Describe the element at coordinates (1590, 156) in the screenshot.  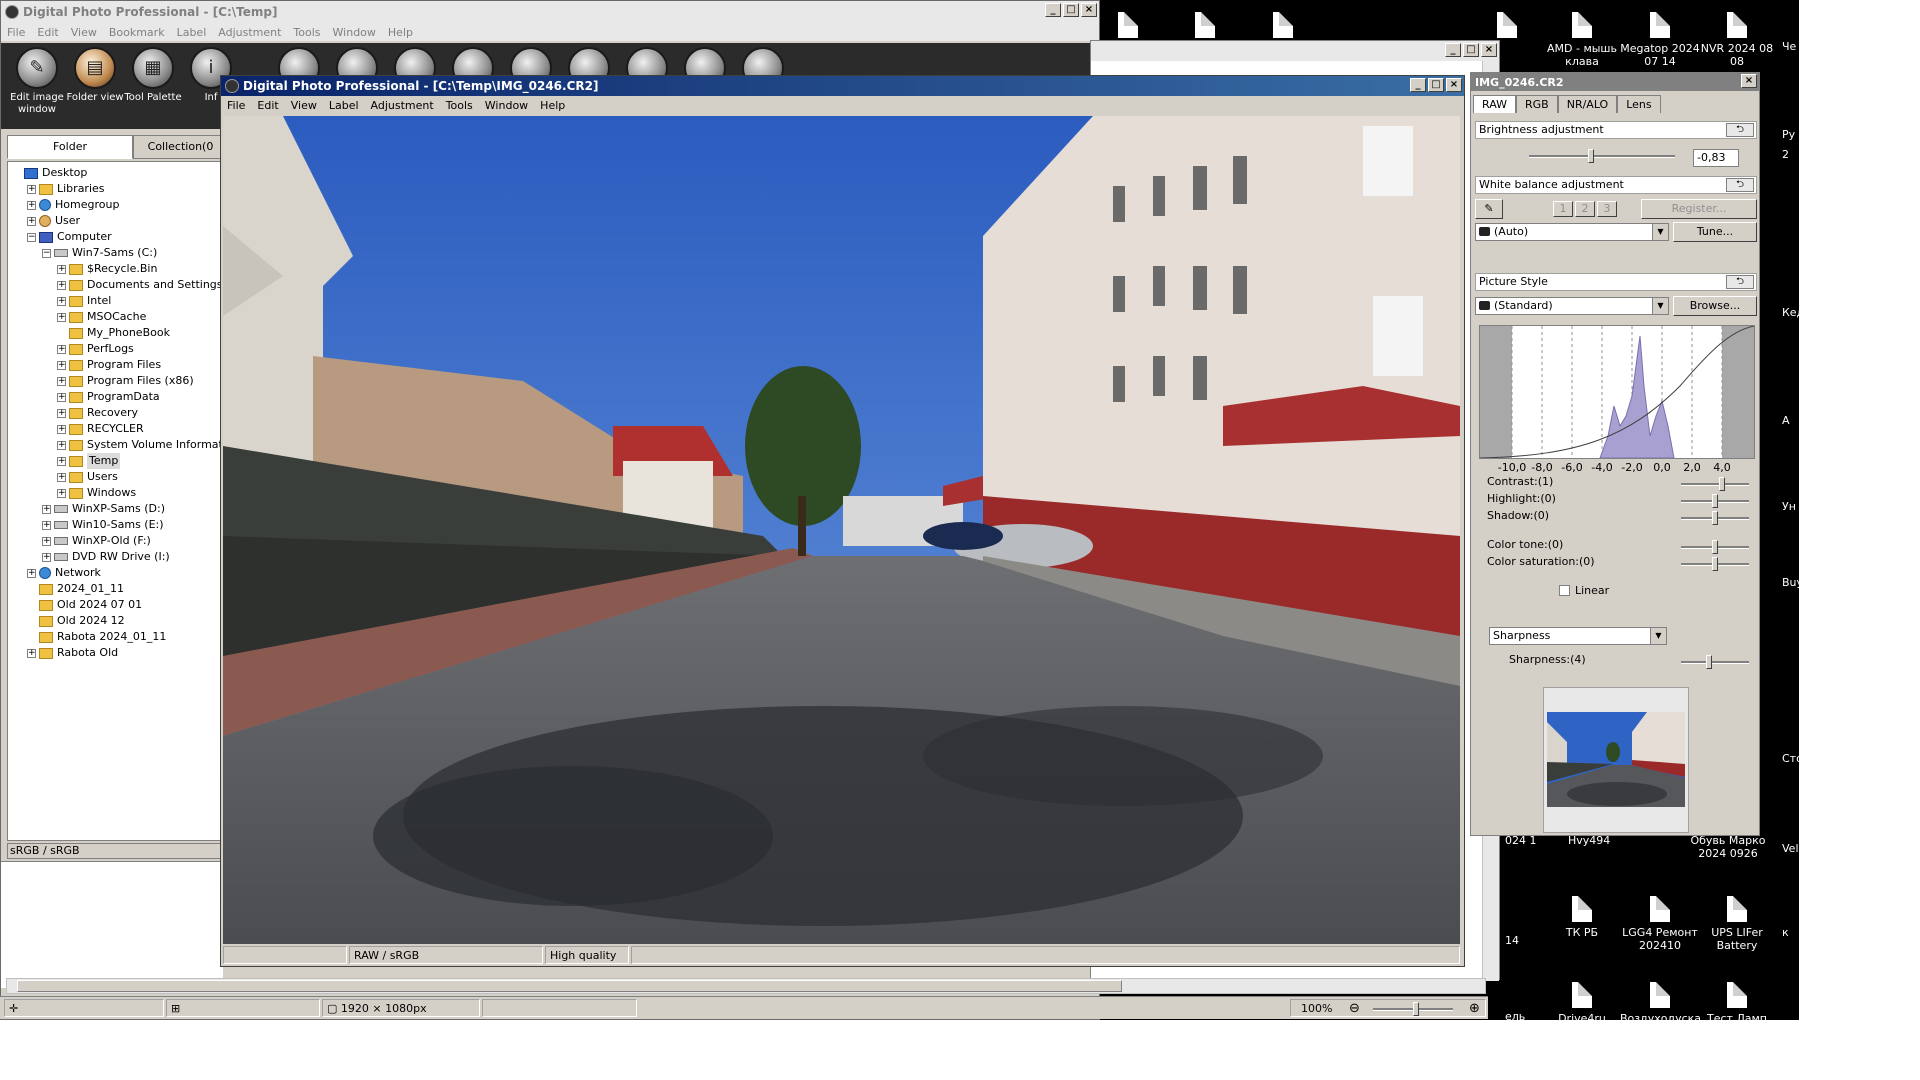
I see `brightness-slider-knob` at that location.